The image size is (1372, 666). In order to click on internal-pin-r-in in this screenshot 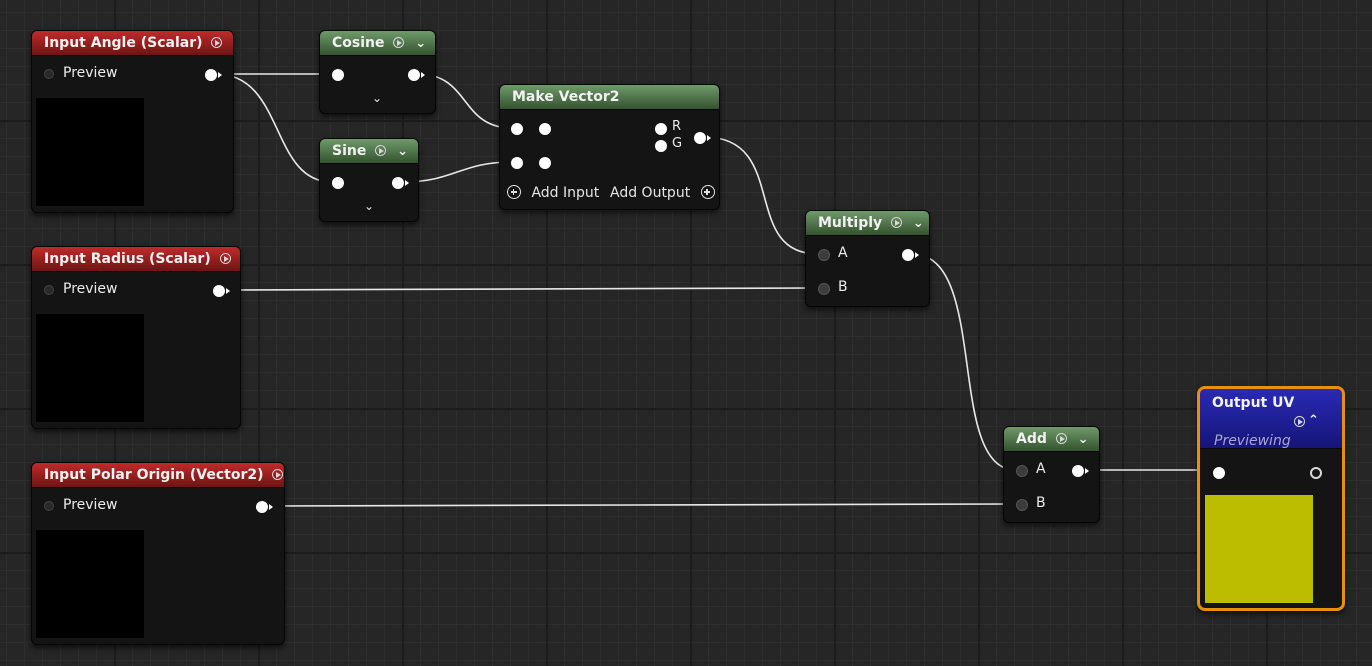, I will do `click(545, 129)`.